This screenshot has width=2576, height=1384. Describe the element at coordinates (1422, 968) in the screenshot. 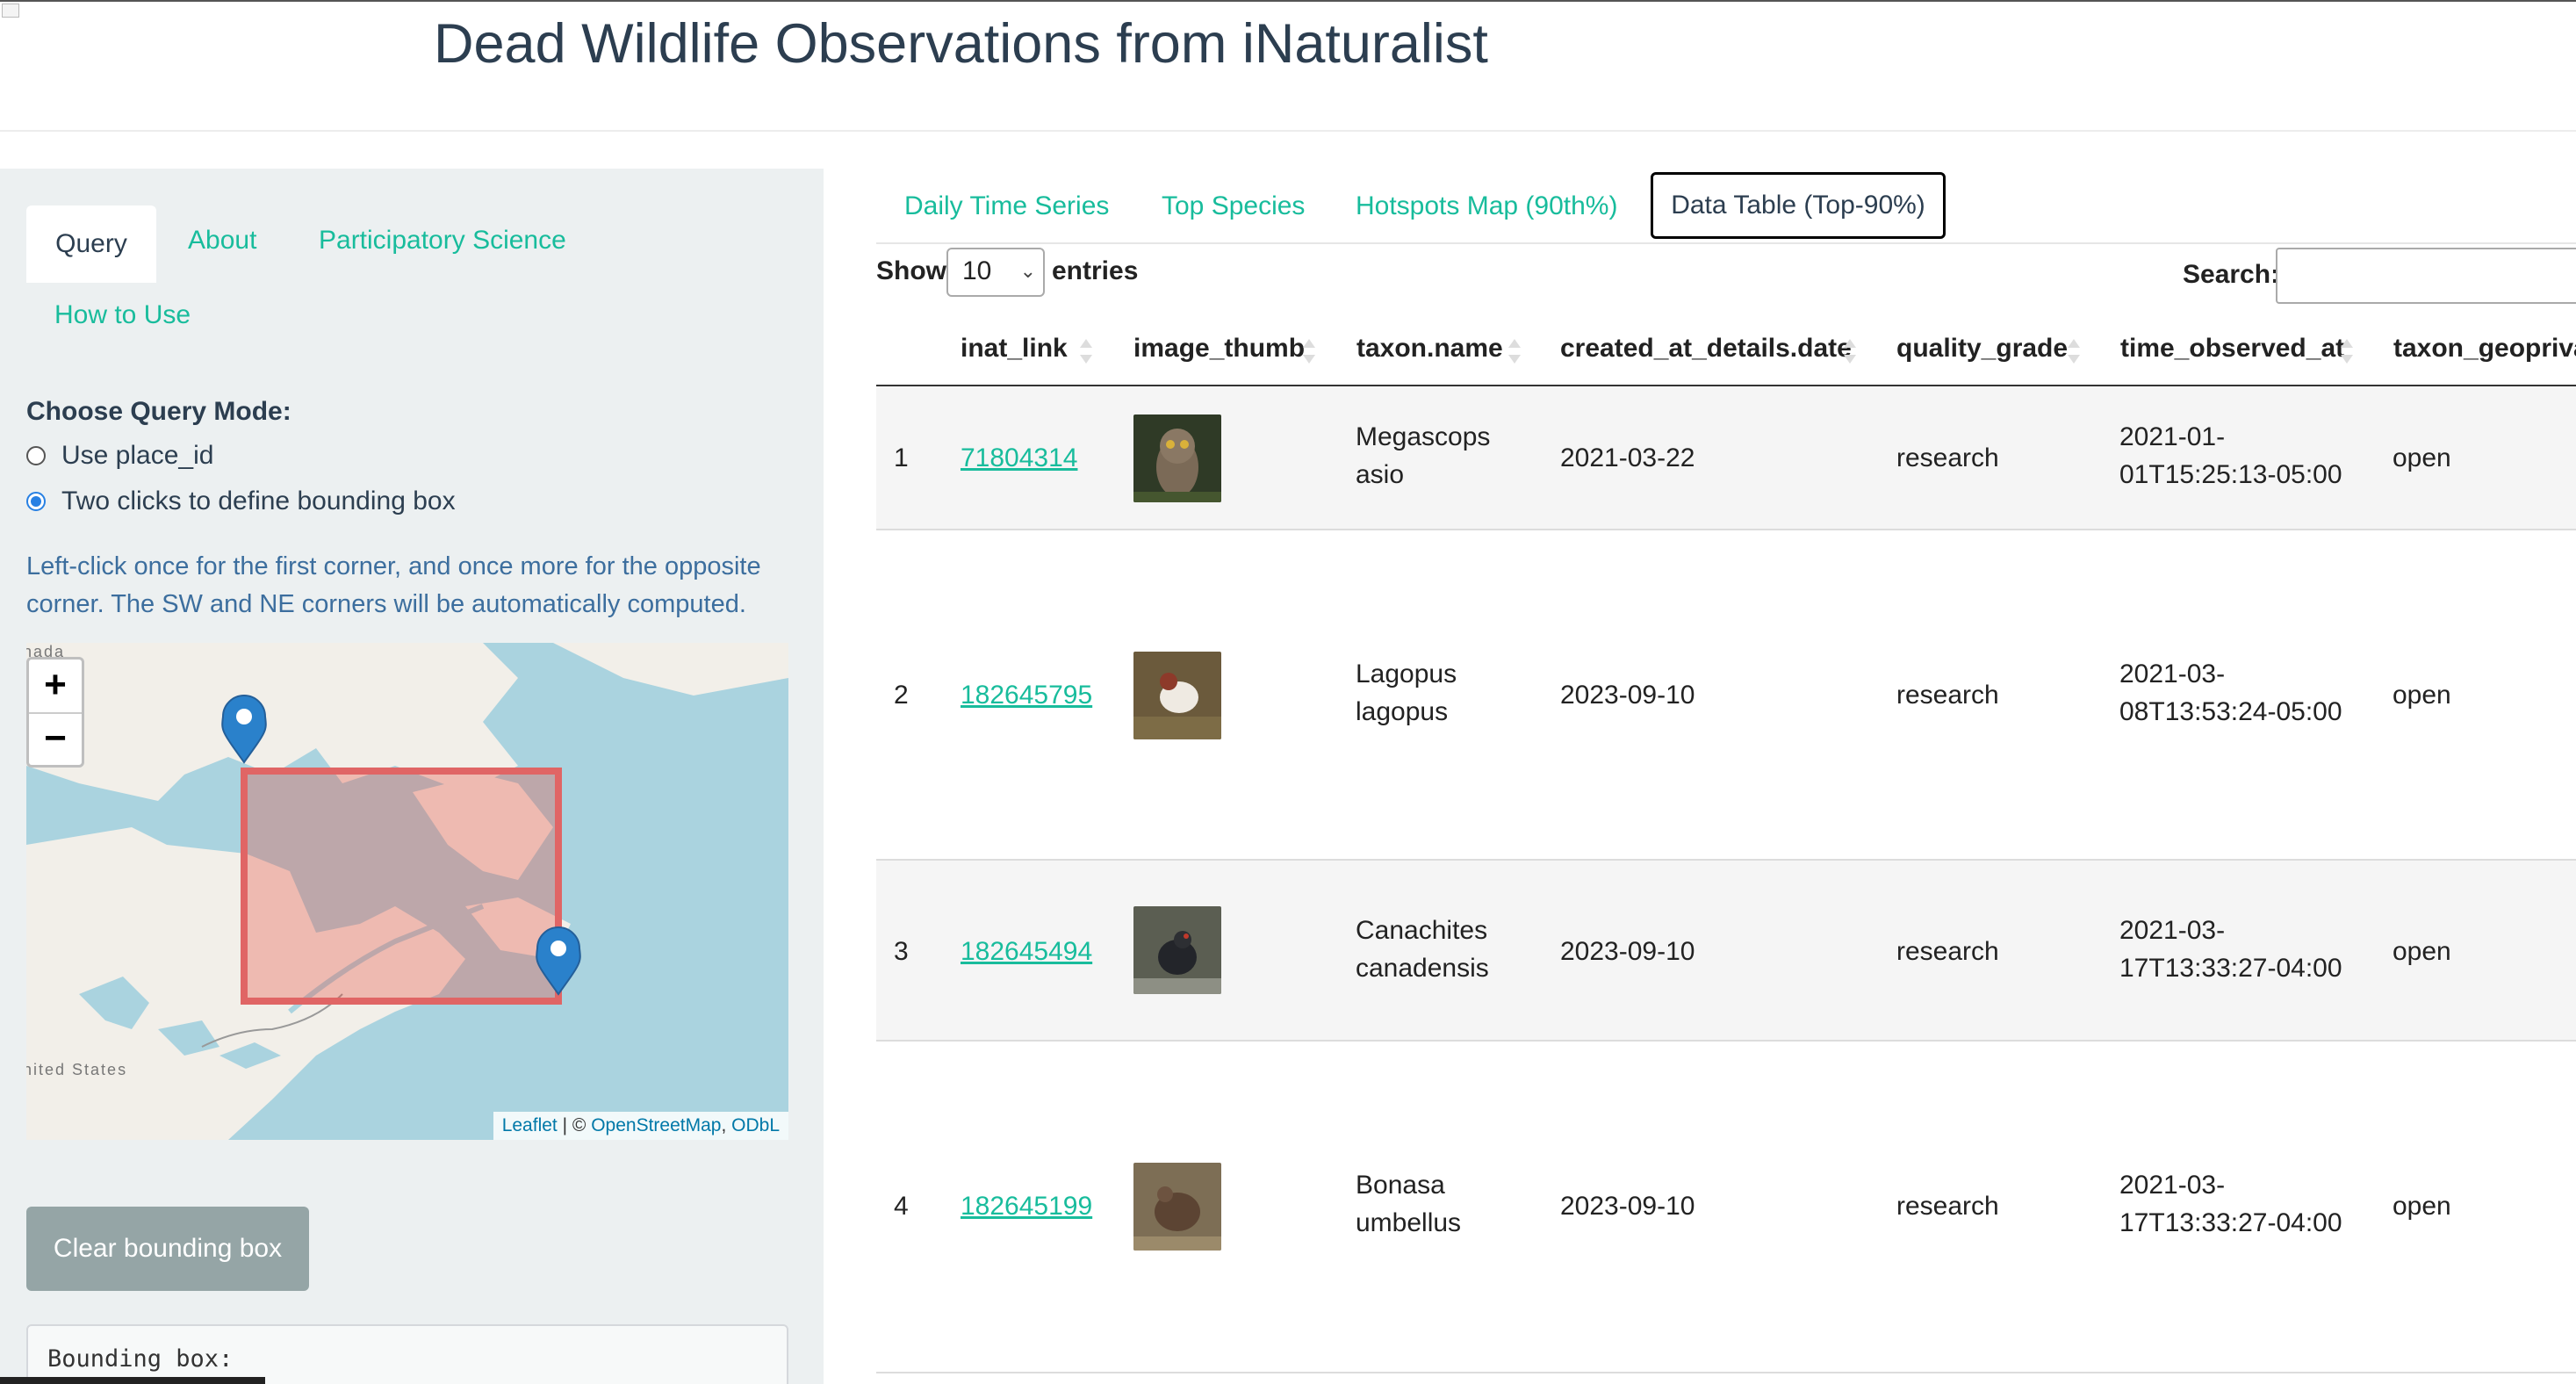

I see `taxon-name-line2: canadensis` at that location.